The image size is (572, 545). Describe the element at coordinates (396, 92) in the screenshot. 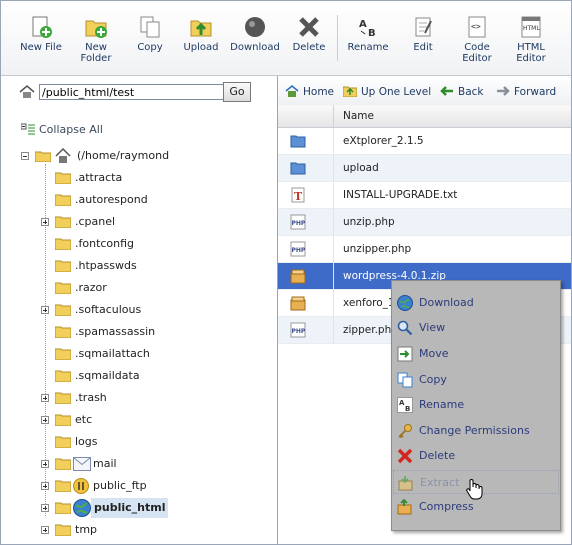

I see `up-one-level-label: Up One Level` at that location.